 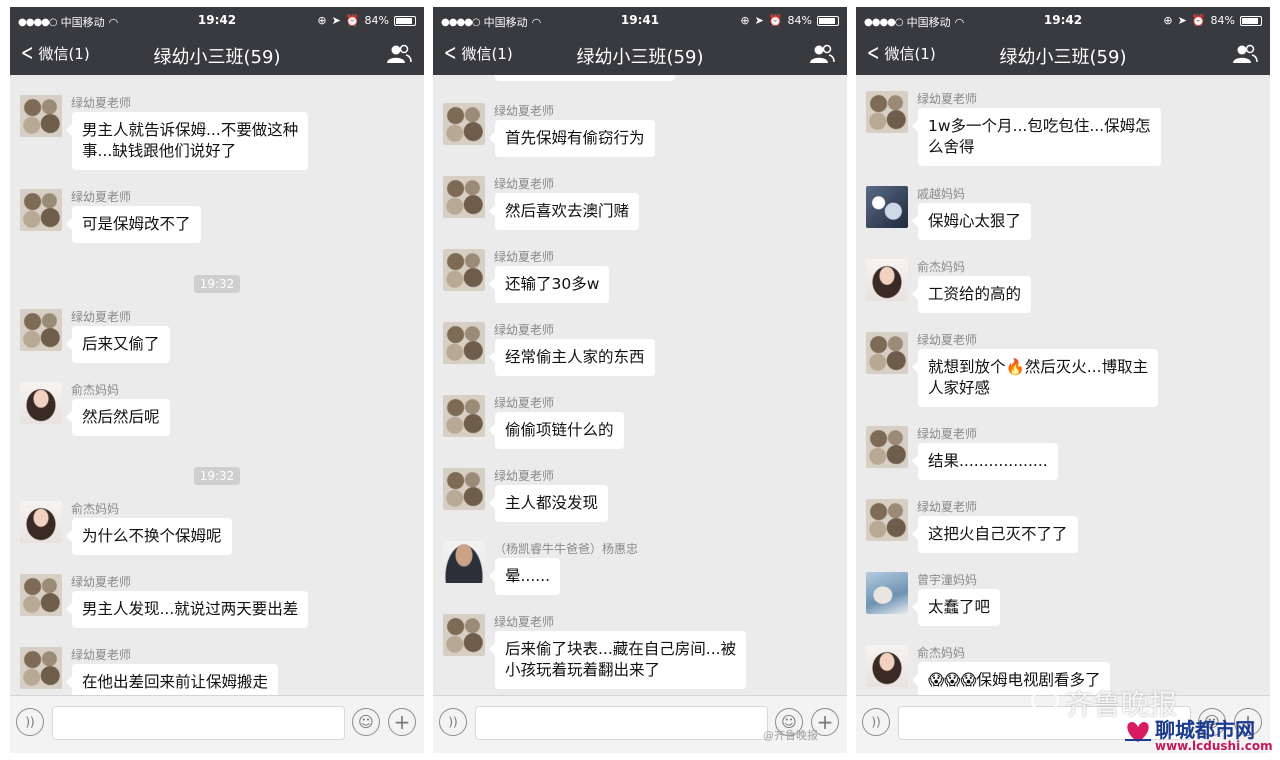 What do you see at coordinates (759, 20) in the screenshot?
I see `location-icon: ➤` at bounding box center [759, 20].